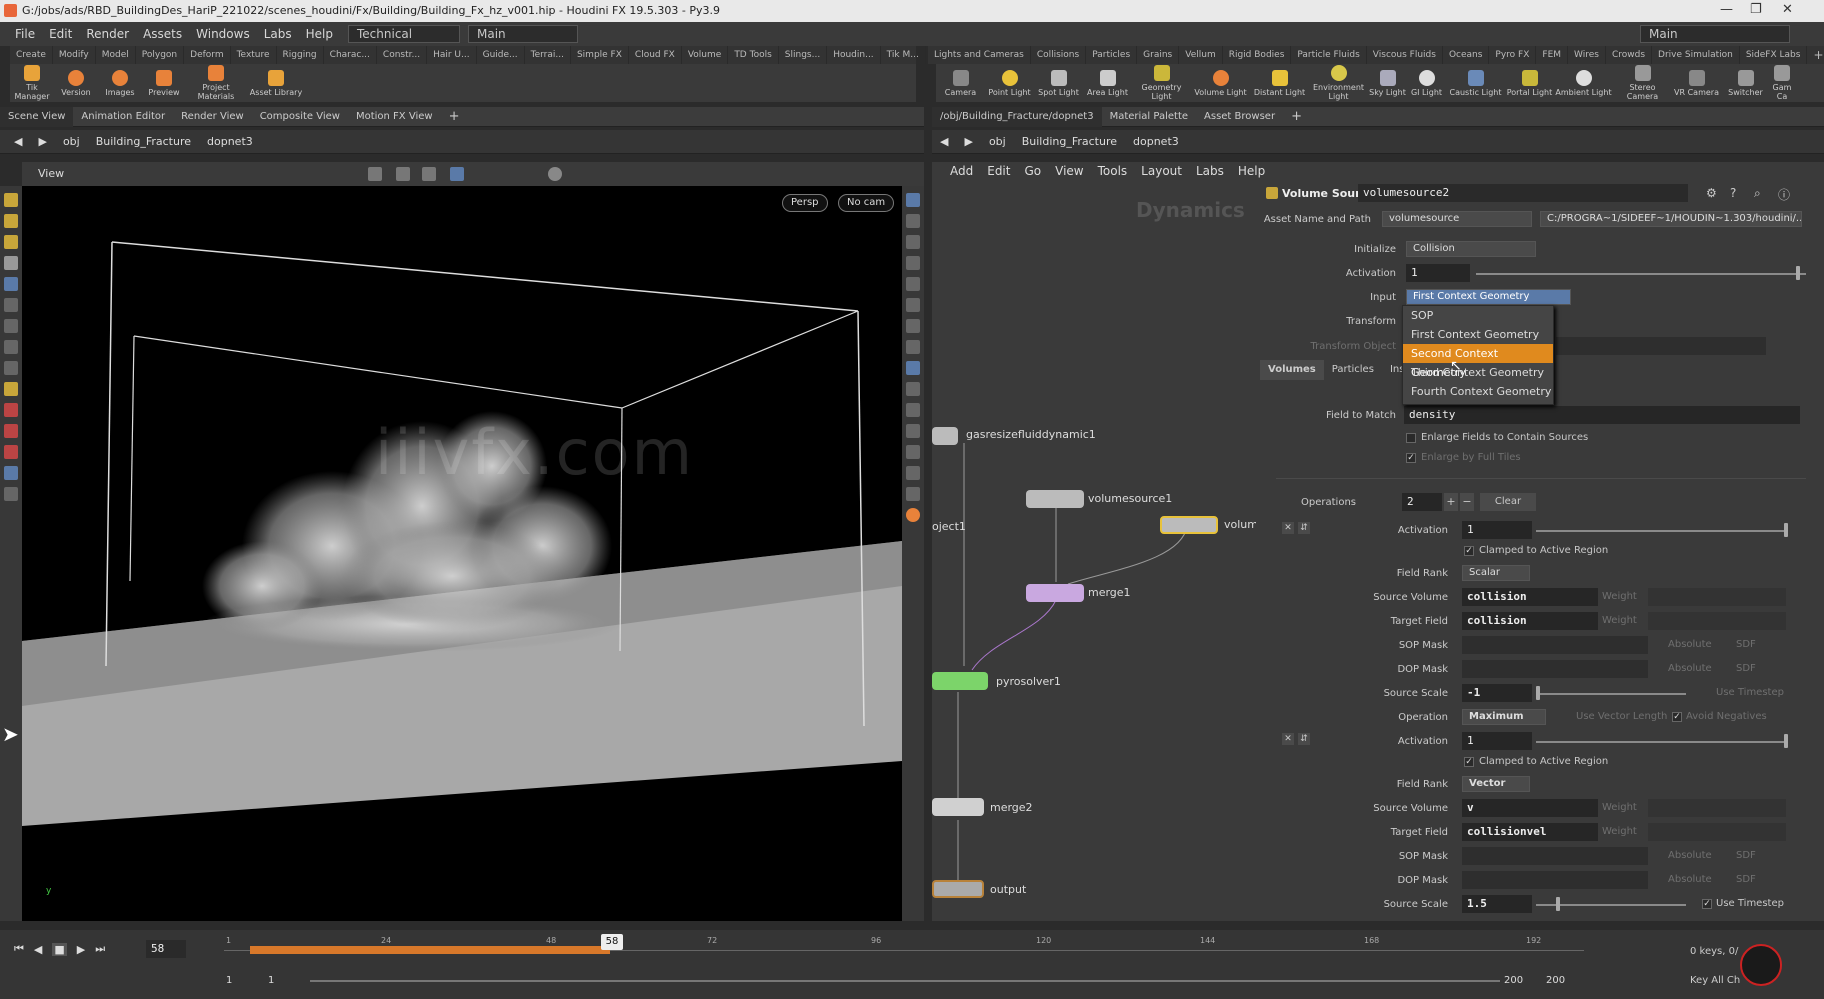 Image resolution: width=1824 pixels, height=999 pixels. Describe the element at coordinates (1329, 55) in the screenshot. I see `shelf-tab: Particle Fluids` at that location.